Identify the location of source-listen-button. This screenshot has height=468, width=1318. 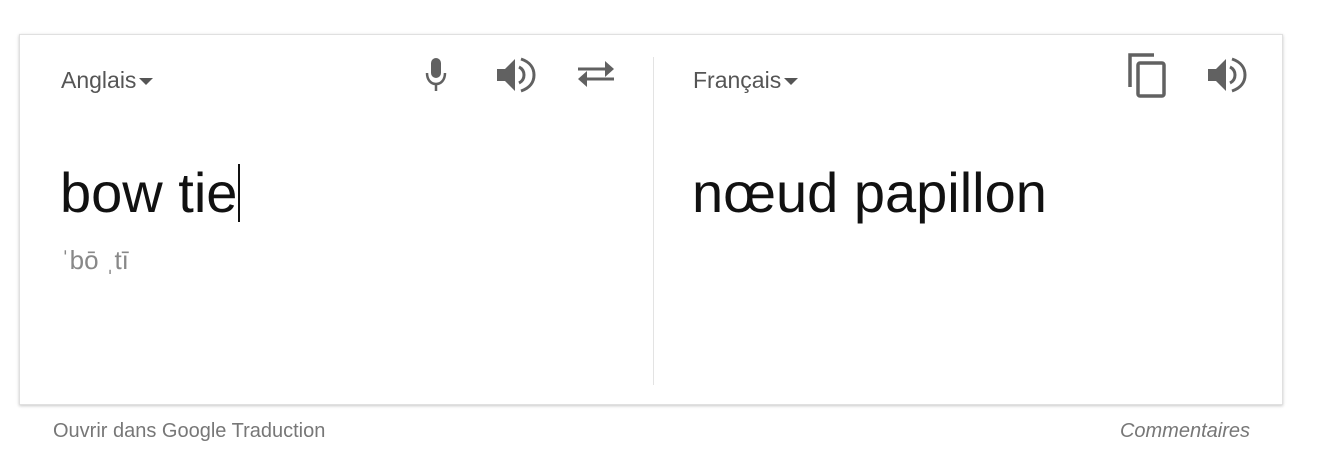
(516, 75).